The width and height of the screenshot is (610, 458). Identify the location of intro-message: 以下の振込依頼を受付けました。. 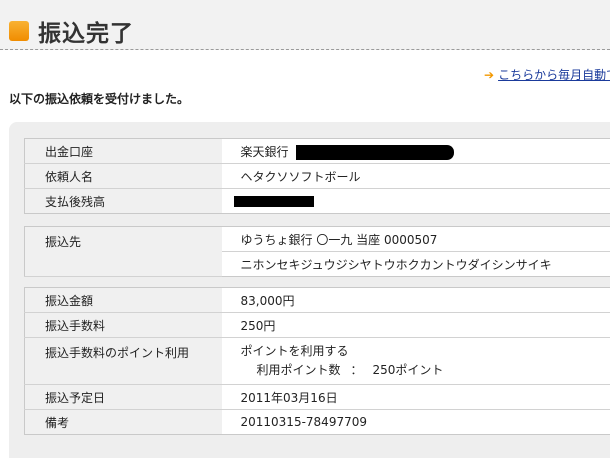
(99, 99).